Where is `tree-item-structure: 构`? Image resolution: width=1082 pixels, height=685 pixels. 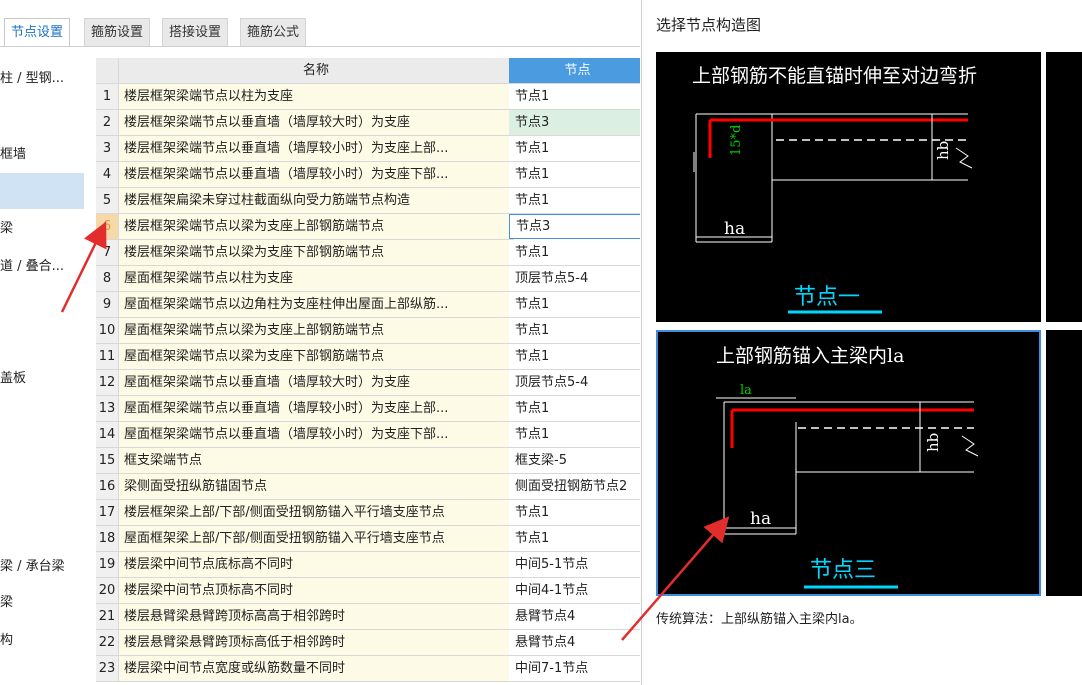 tree-item-structure: 构 is located at coordinates (42, 641).